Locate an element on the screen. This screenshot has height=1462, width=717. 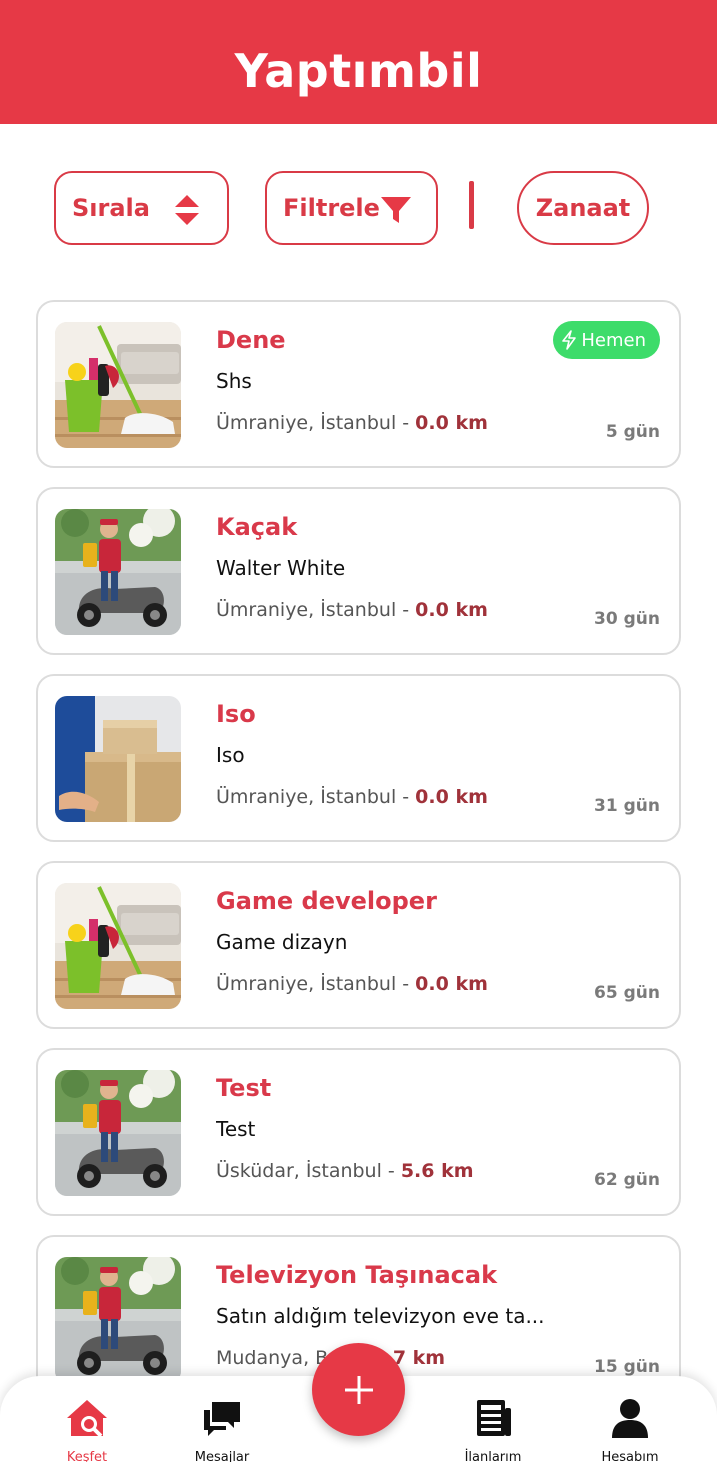
plus-icon is located at coordinates (358, 1389).